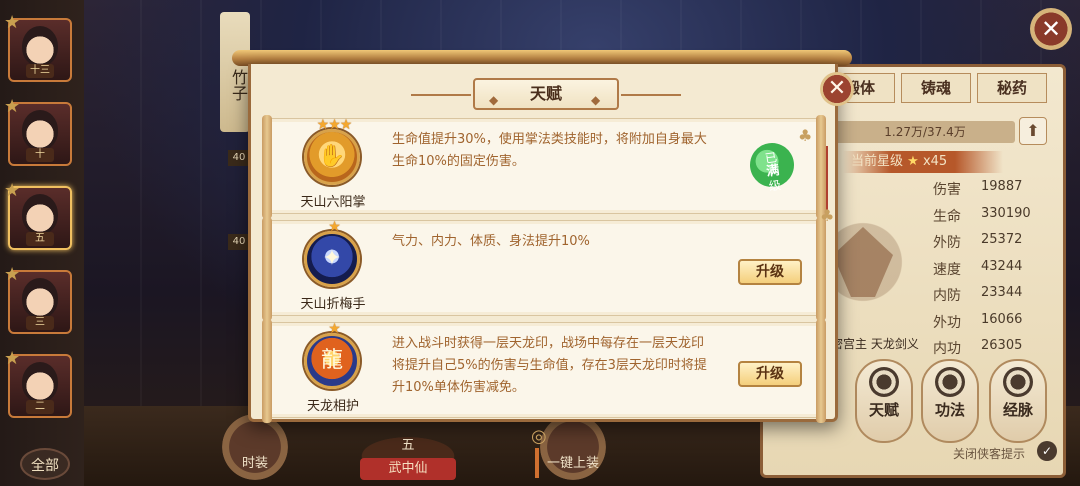 This screenshot has height=486, width=1080. What do you see at coordinates (883, 410) in the screenshot?
I see `talent-button-label: 天赋` at bounding box center [883, 410].